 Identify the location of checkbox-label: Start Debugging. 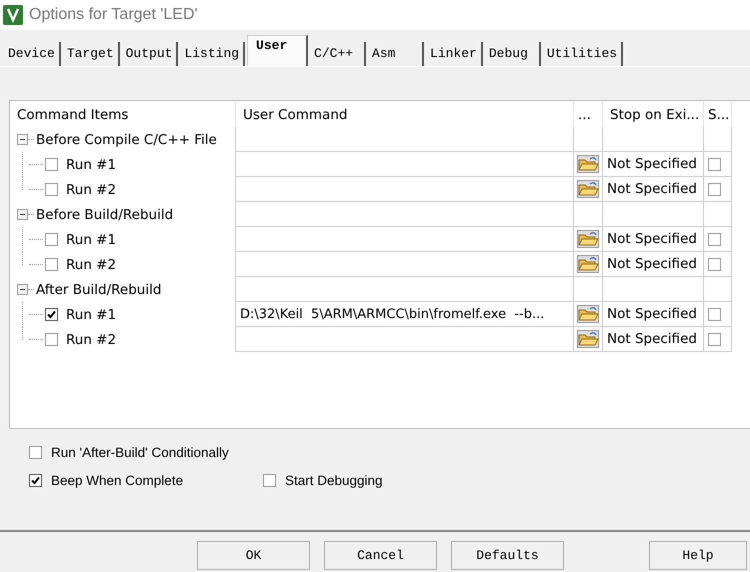
(334, 480).